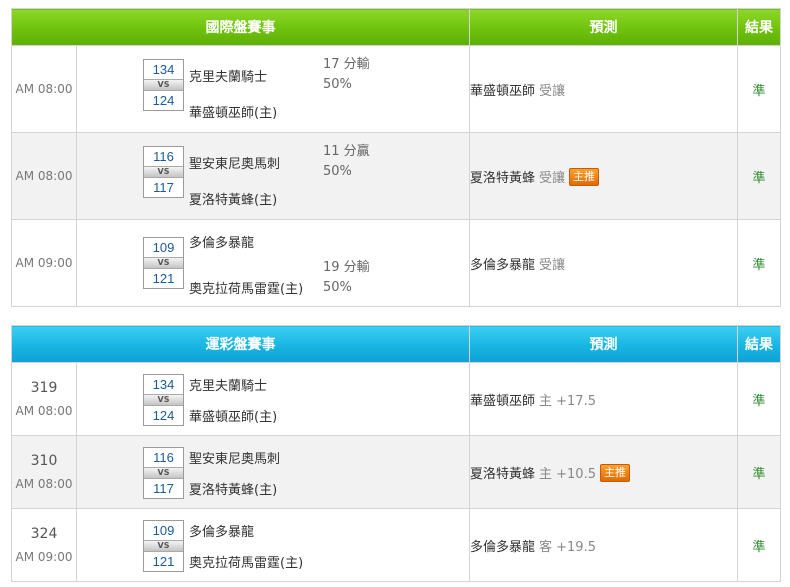 This screenshot has height=587, width=790. Describe the element at coordinates (603, 89) in the screenshot. I see `prediction: 華盛頓巫師 受讓` at that location.